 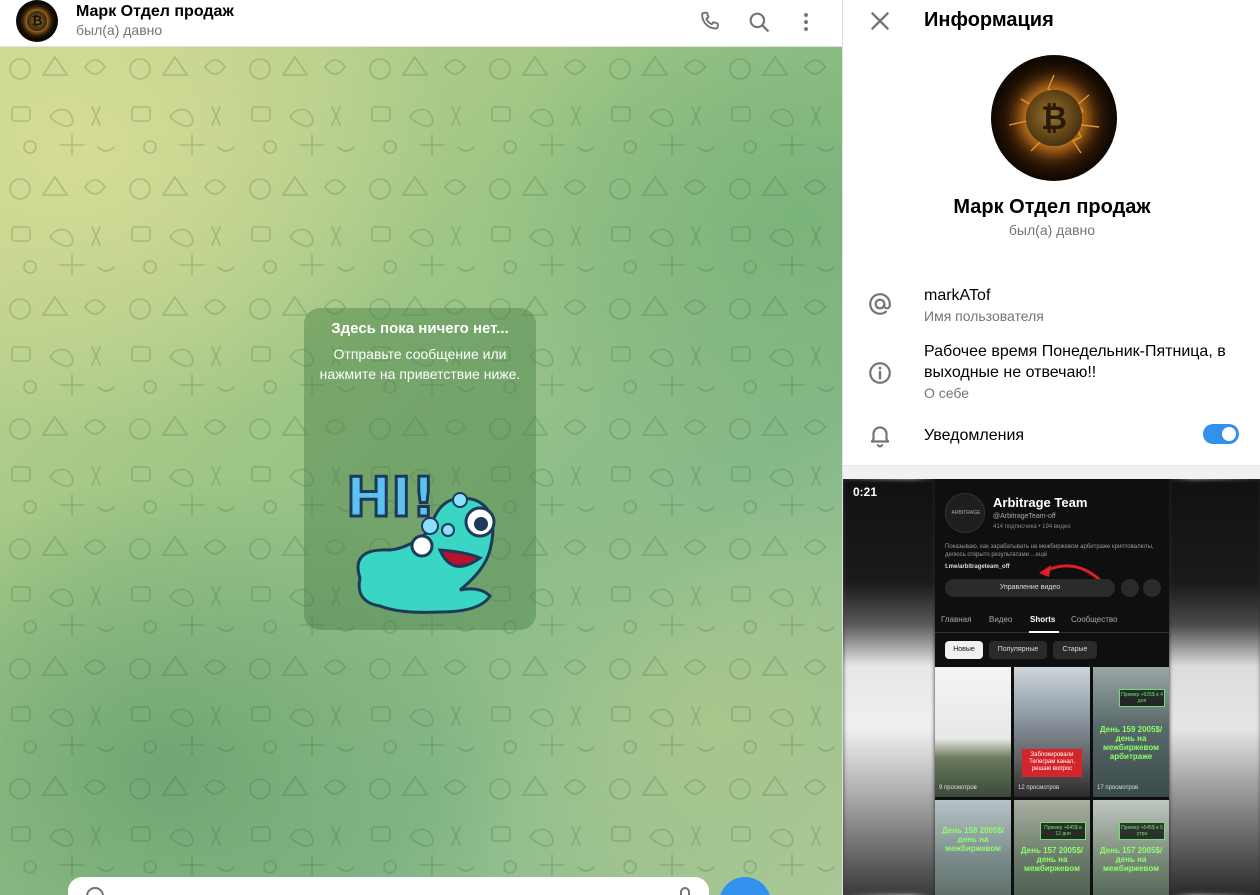 I want to click on short-views: 12 просмотров, so click(x=1039, y=788).